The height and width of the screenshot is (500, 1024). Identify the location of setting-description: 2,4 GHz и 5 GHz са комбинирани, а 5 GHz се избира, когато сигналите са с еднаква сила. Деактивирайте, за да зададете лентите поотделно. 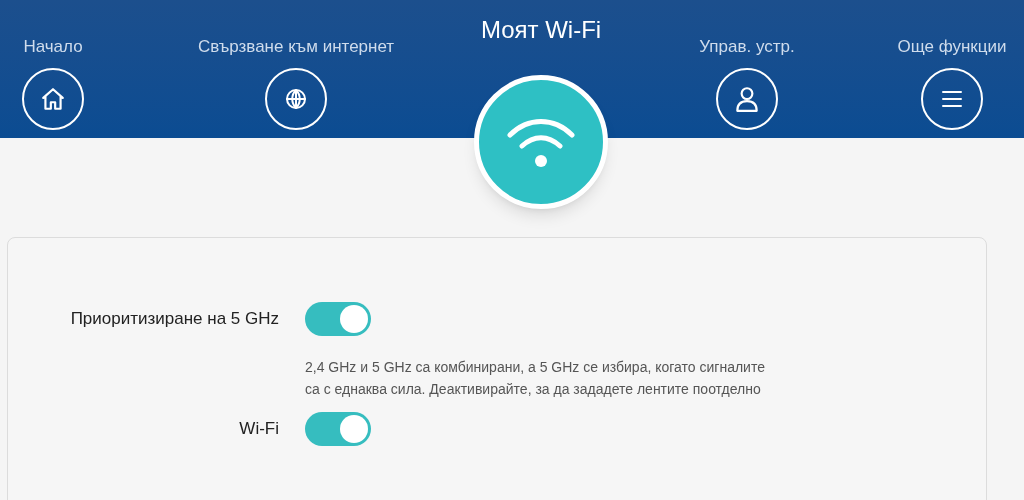
(535, 378).